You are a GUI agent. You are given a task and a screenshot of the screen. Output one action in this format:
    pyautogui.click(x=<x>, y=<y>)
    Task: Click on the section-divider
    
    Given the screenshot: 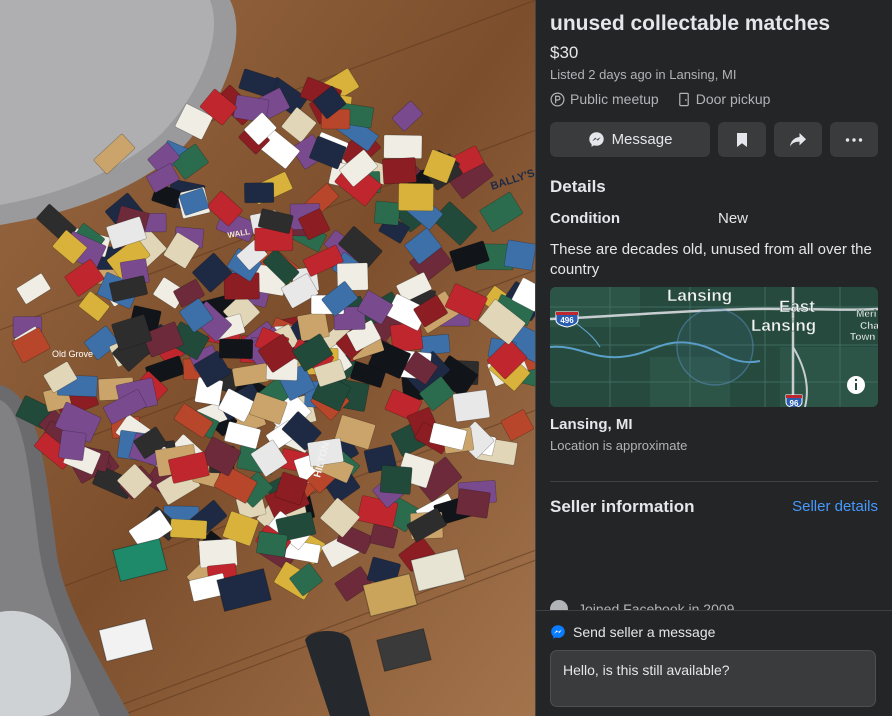 What is the action you would take?
    pyautogui.click(x=714, y=481)
    